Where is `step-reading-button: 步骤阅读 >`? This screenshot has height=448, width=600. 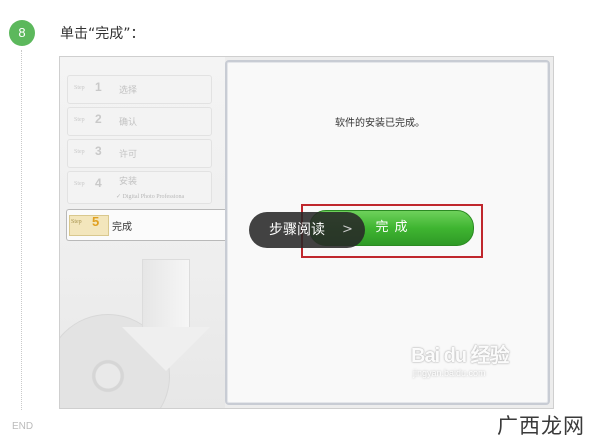 step-reading-button: 步骤阅读 > is located at coordinates (307, 230).